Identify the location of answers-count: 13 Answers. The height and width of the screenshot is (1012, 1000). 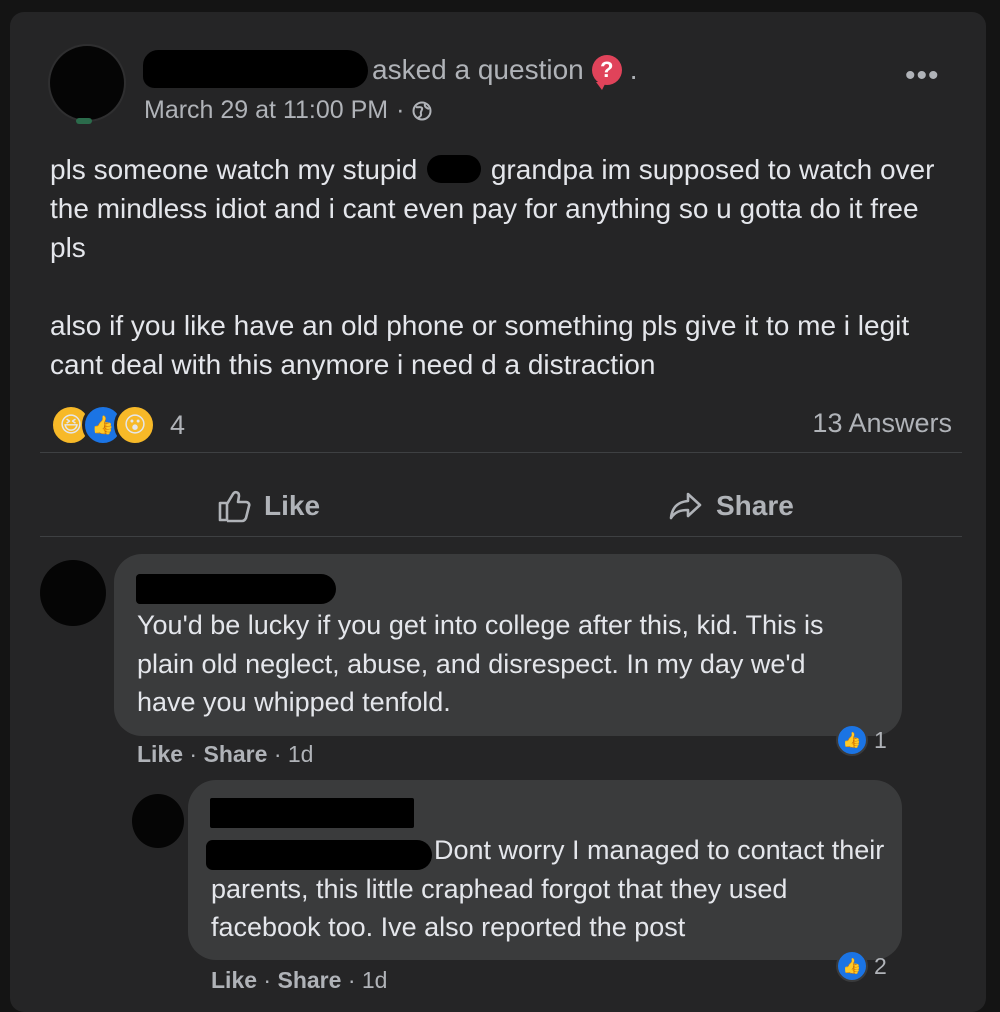
(882, 423).